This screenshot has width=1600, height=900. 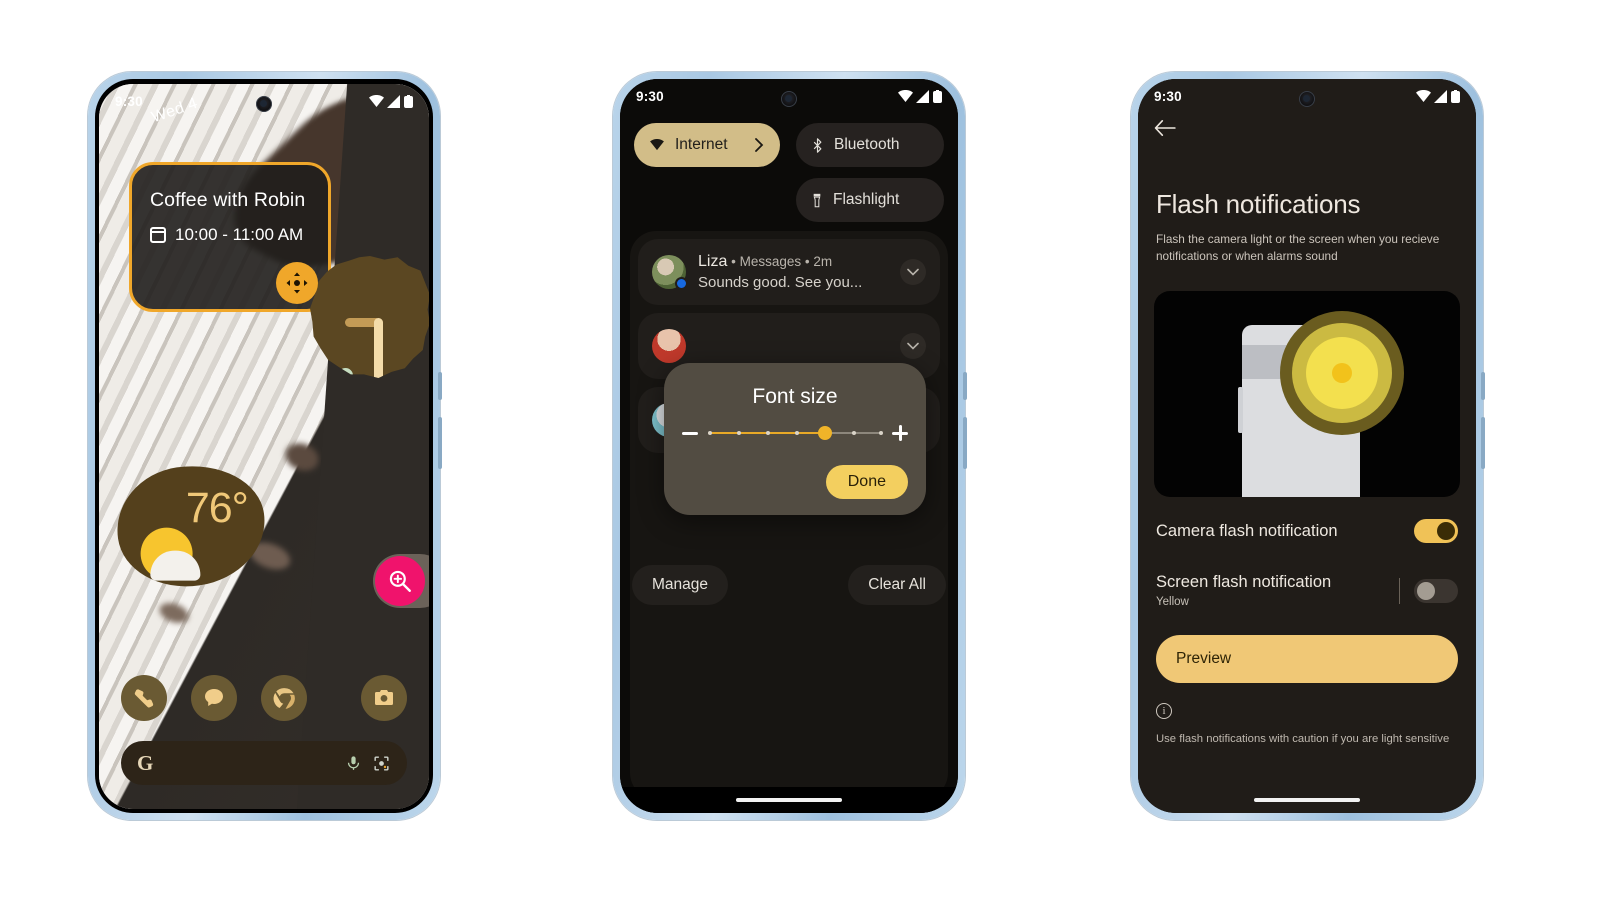 I want to click on calendar-widget-time: 10:00 - 11:00 AM, so click(x=239, y=234).